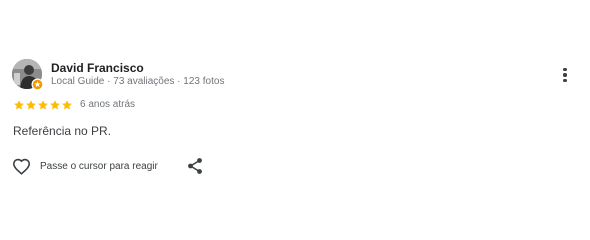  What do you see at coordinates (62, 131) in the screenshot?
I see `review-text: Referência no PR.` at bounding box center [62, 131].